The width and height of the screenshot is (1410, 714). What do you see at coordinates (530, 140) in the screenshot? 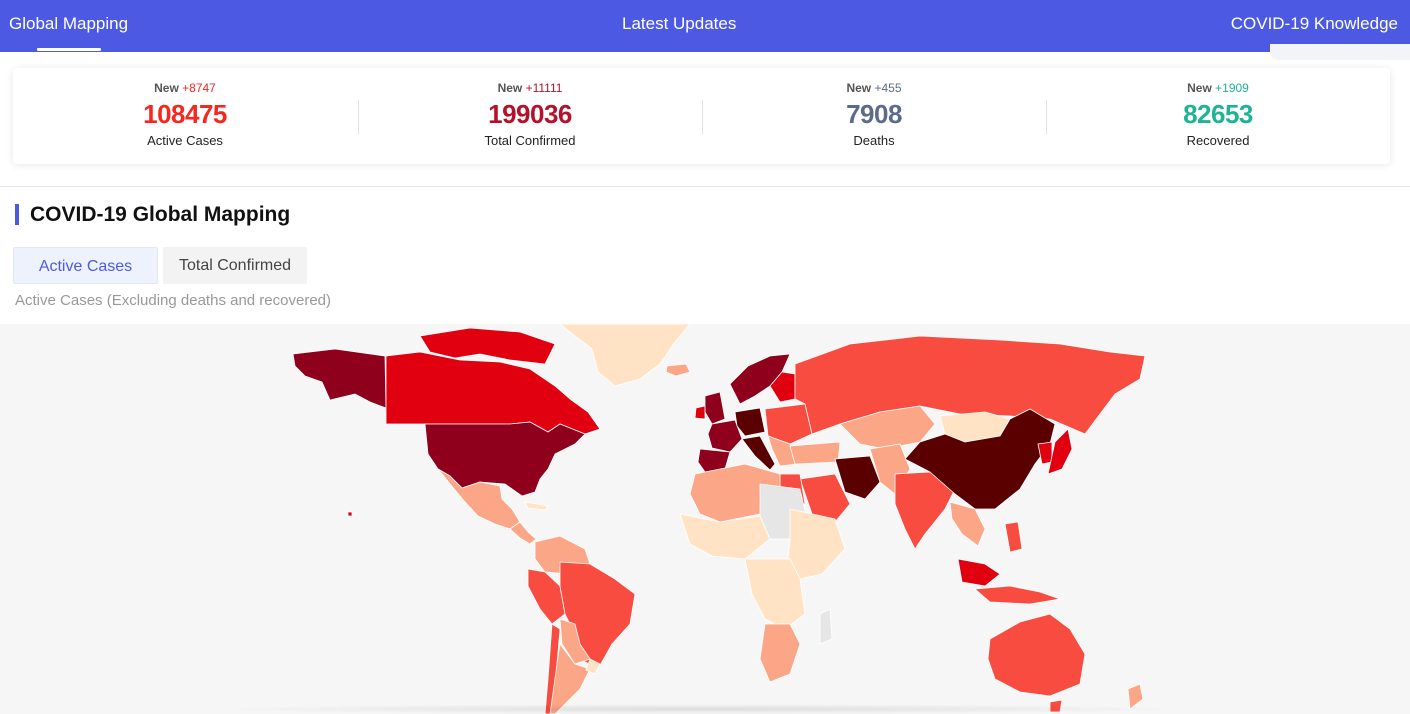
I see `stat-label: Total Confirmed` at bounding box center [530, 140].